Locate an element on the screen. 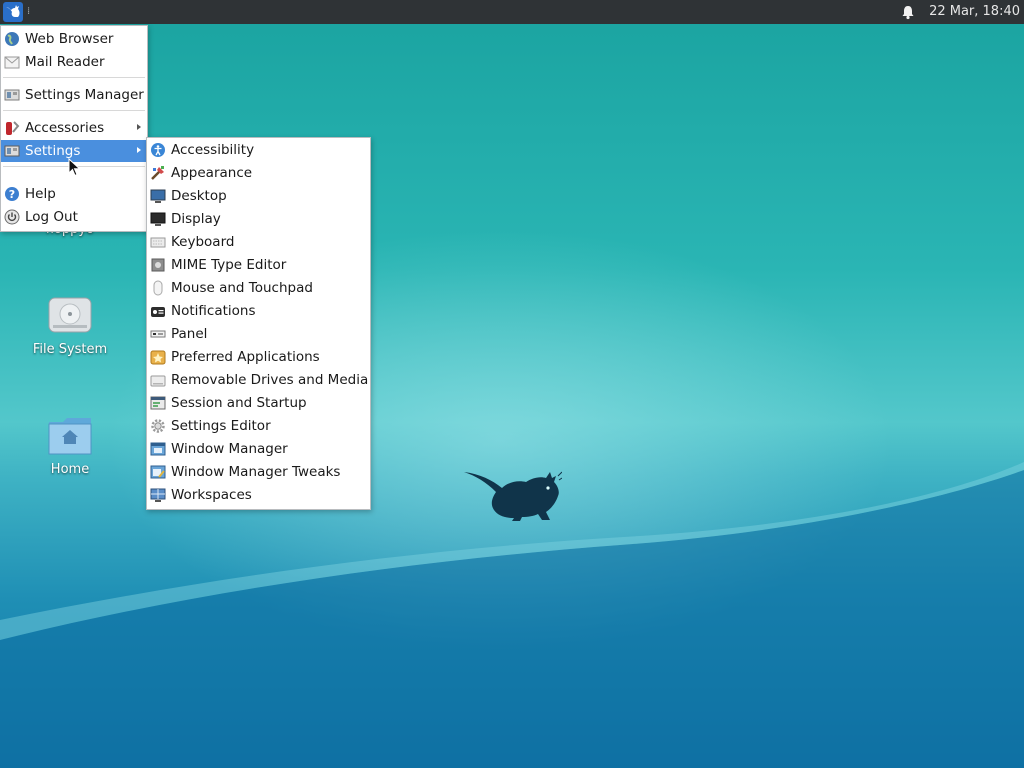  menu-item-label: Help is located at coordinates (40, 194).